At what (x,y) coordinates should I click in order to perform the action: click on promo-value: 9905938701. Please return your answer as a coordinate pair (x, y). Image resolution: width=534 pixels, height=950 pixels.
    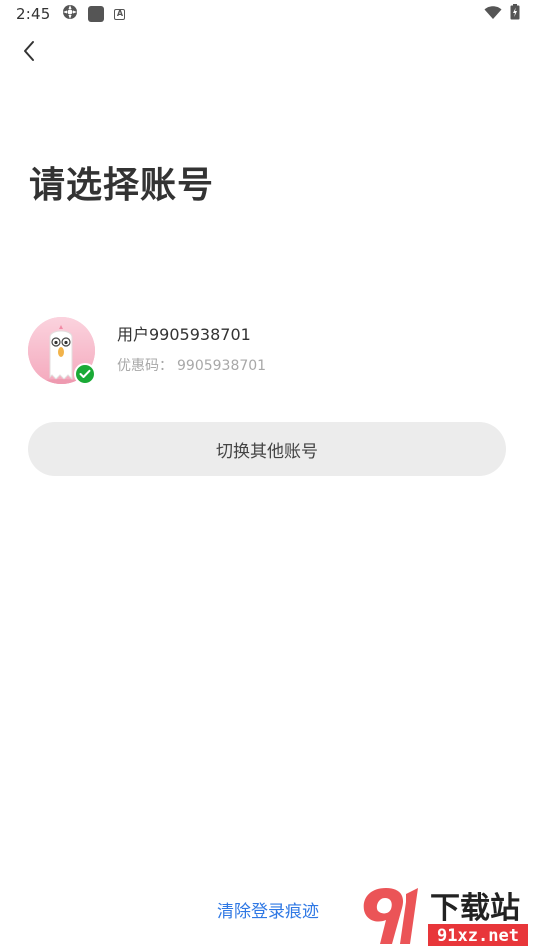
    Looking at the image, I should click on (222, 366).